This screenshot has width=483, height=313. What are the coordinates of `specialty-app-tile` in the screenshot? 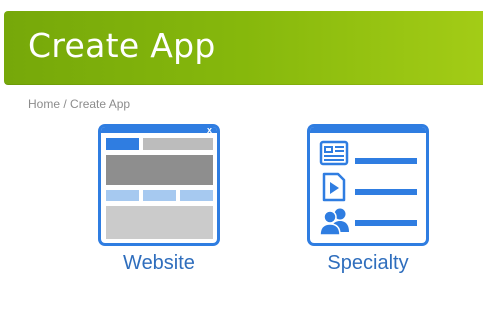 It's located at (368, 185).